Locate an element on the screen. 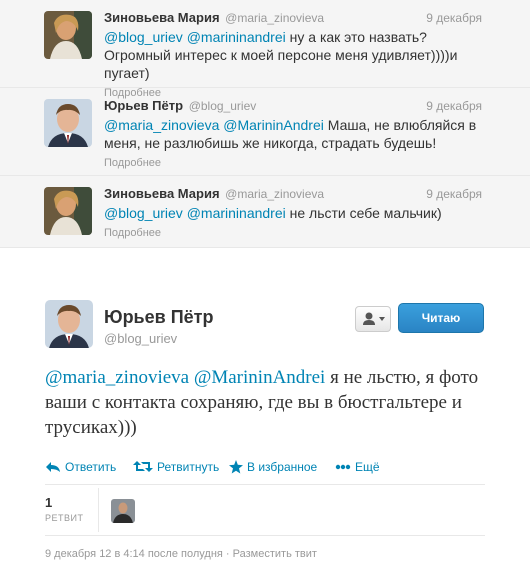 Image resolution: width=530 pixels, height=585 pixels. more-action: Ещё is located at coordinates (357, 466).